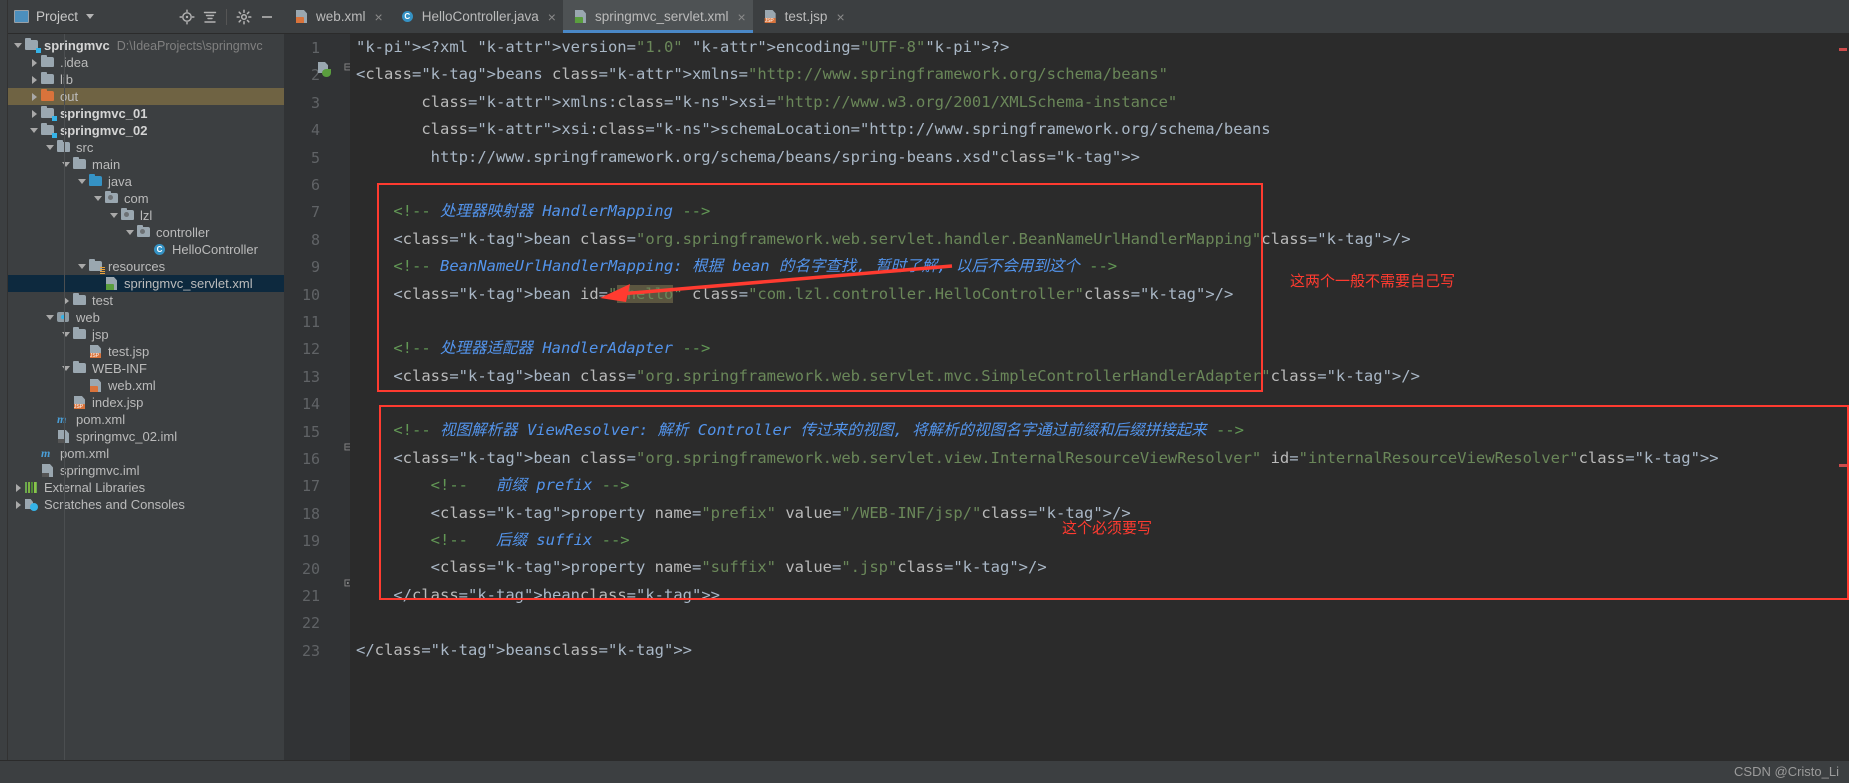  Describe the element at coordinates (146, 300) in the screenshot. I see `tree-item-test: test` at that location.